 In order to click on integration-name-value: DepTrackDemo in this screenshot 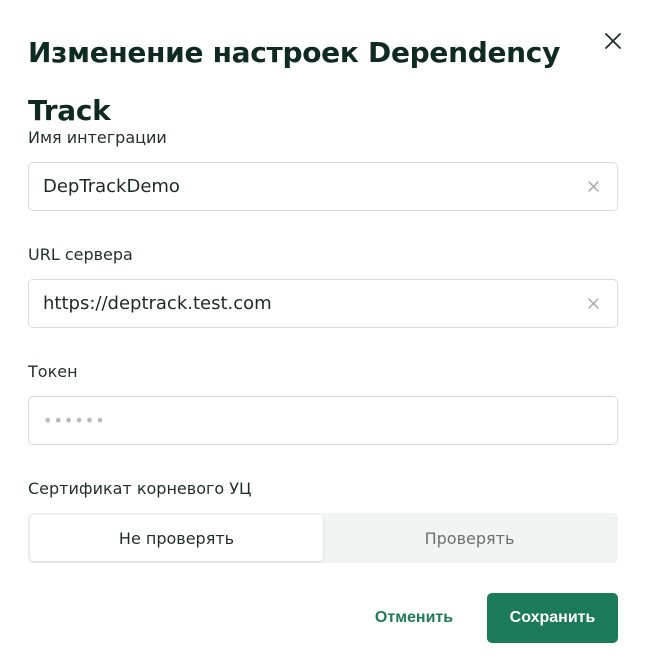, I will do `click(111, 186)`.